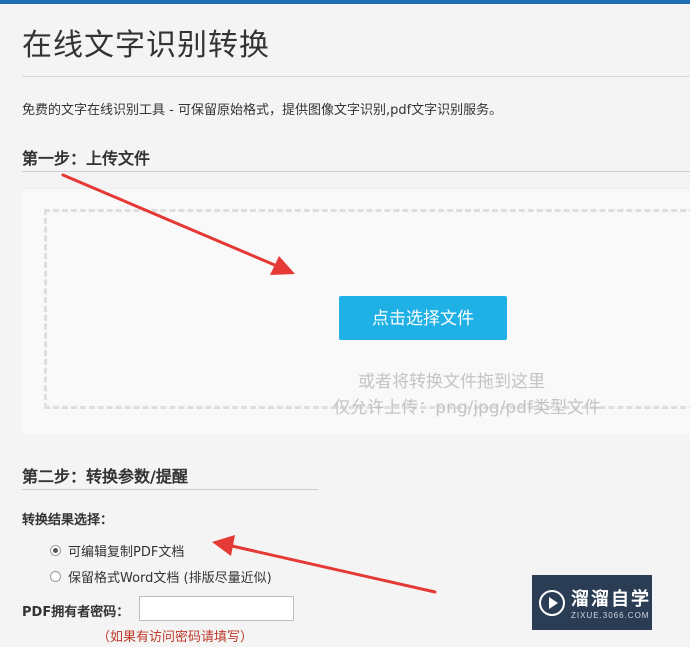 The width and height of the screenshot is (690, 647). What do you see at coordinates (423, 318) in the screenshot?
I see `choose-file-button: 点击选择文件` at bounding box center [423, 318].